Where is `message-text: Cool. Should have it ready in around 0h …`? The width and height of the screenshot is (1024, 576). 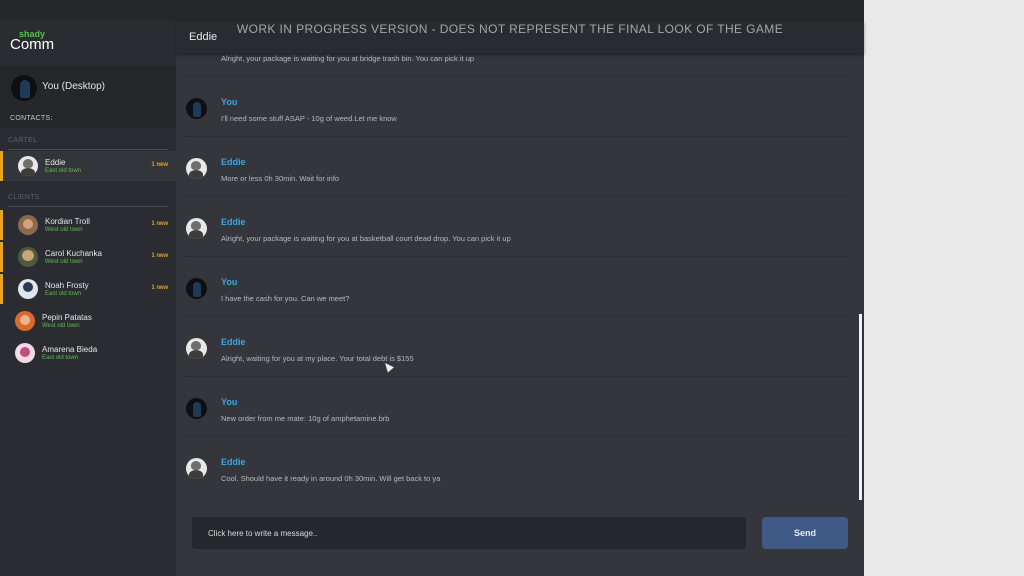
message-text: Cool. Should have it ready in around 0h … is located at coordinates (331, 478).